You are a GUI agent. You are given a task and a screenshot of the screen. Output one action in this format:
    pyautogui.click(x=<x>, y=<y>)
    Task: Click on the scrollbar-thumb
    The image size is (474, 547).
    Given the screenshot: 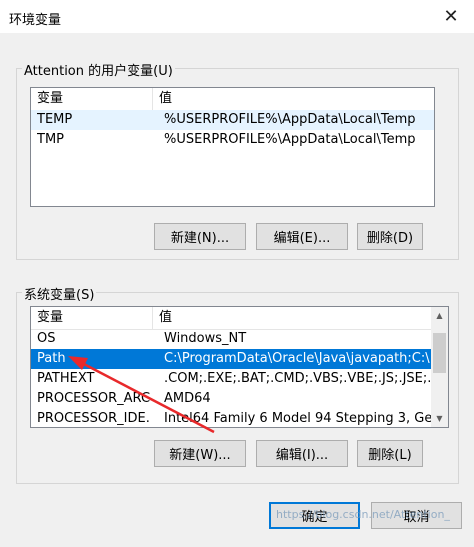 What is the action you would take?
    pyautogui.click(x=439, y=353)
    